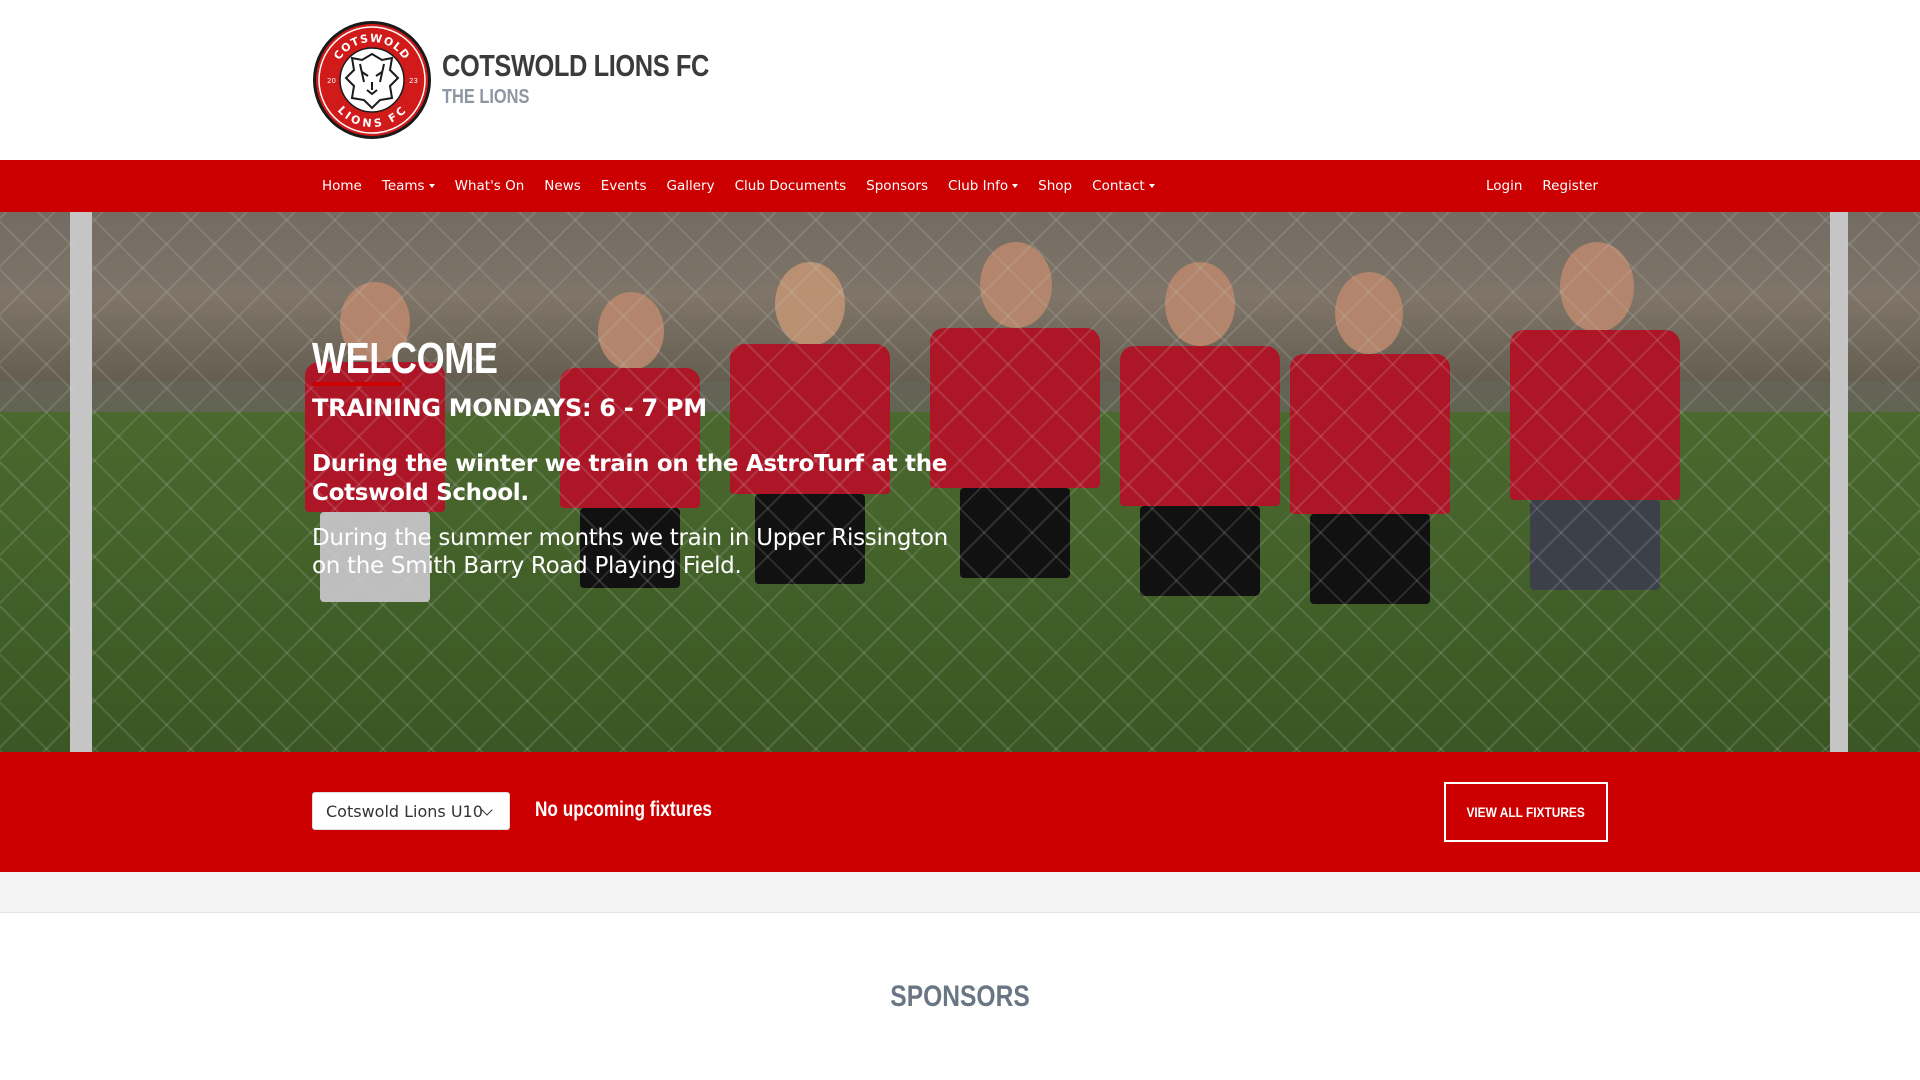 This screenshot has width=1920, height=1080. Describe the element at coordinates (509, 408) in the screenshot. I see `training-times: TRAINING MONDAYS: 6 - 7 PM` at that location.